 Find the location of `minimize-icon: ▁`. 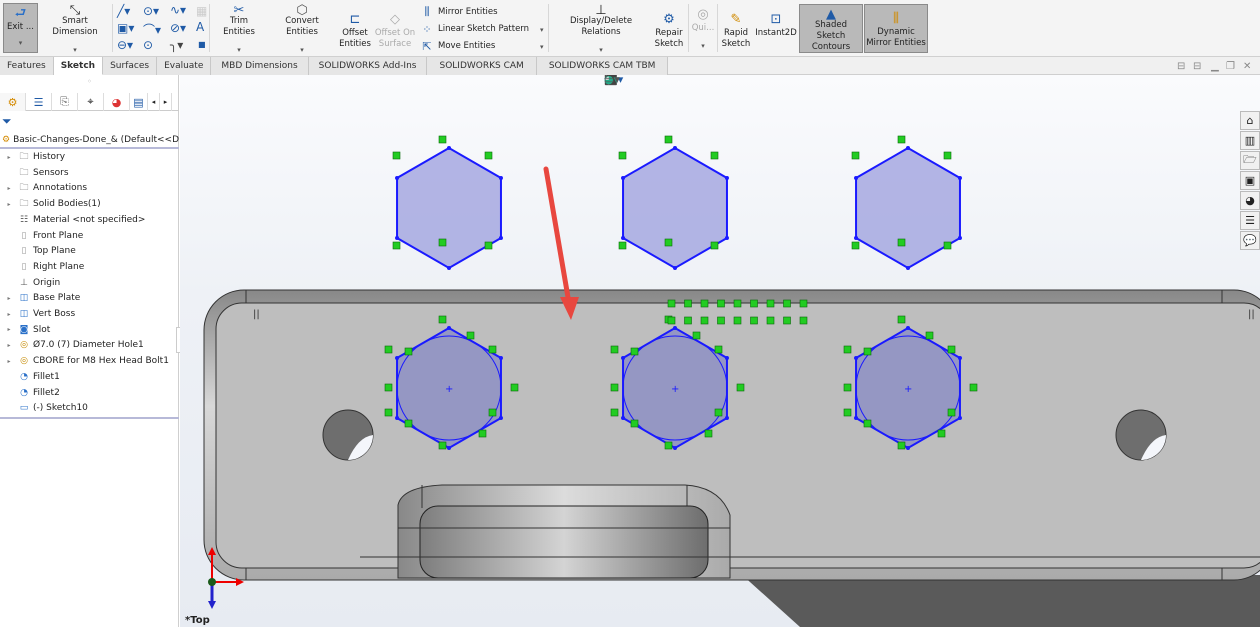

minimize-icon: ▁ is located at coordinates (1215, 66).